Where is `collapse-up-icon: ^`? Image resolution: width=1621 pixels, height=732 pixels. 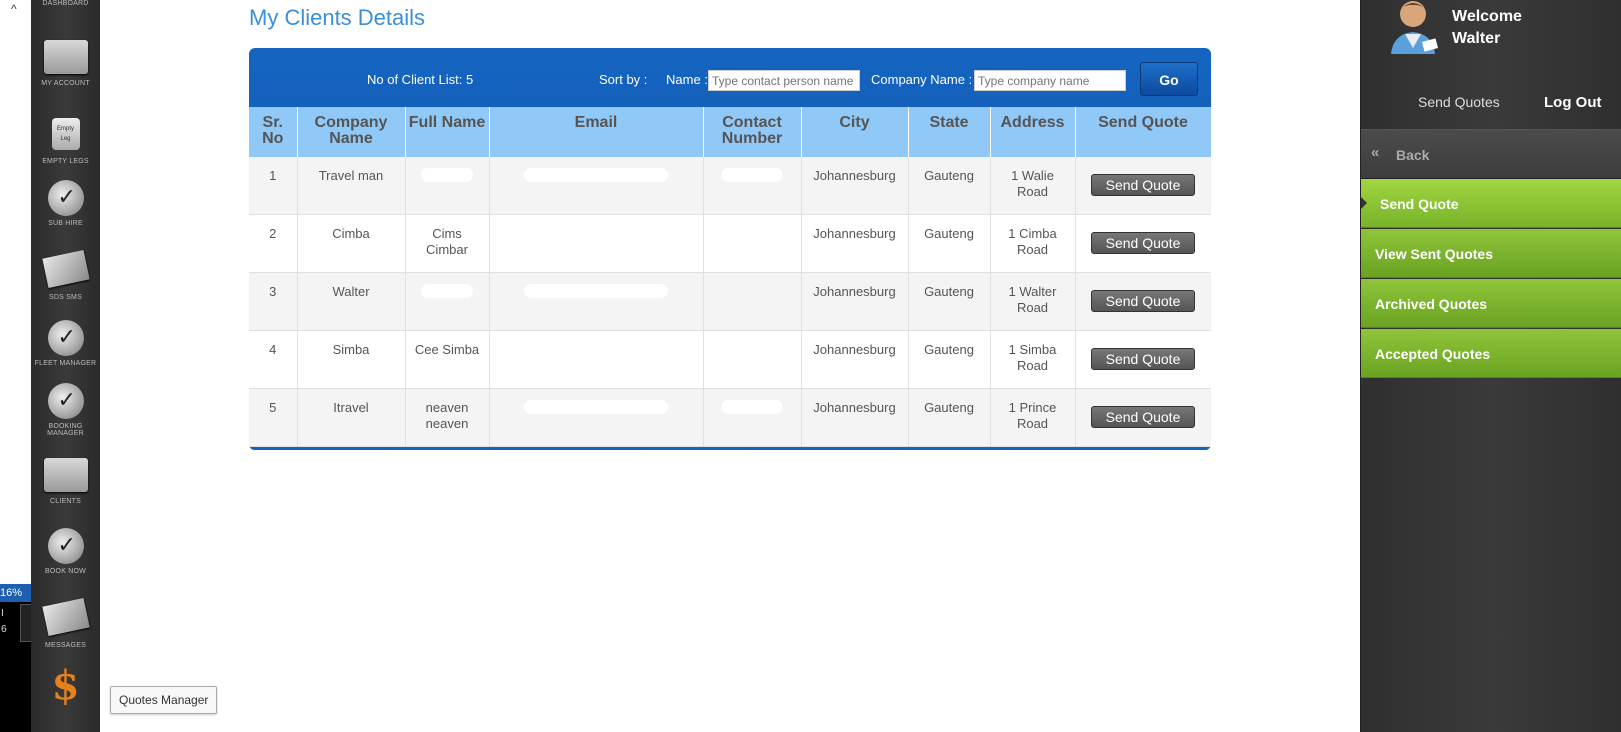 collapse-up-icon: ^ is located at coordinates (14, 9).